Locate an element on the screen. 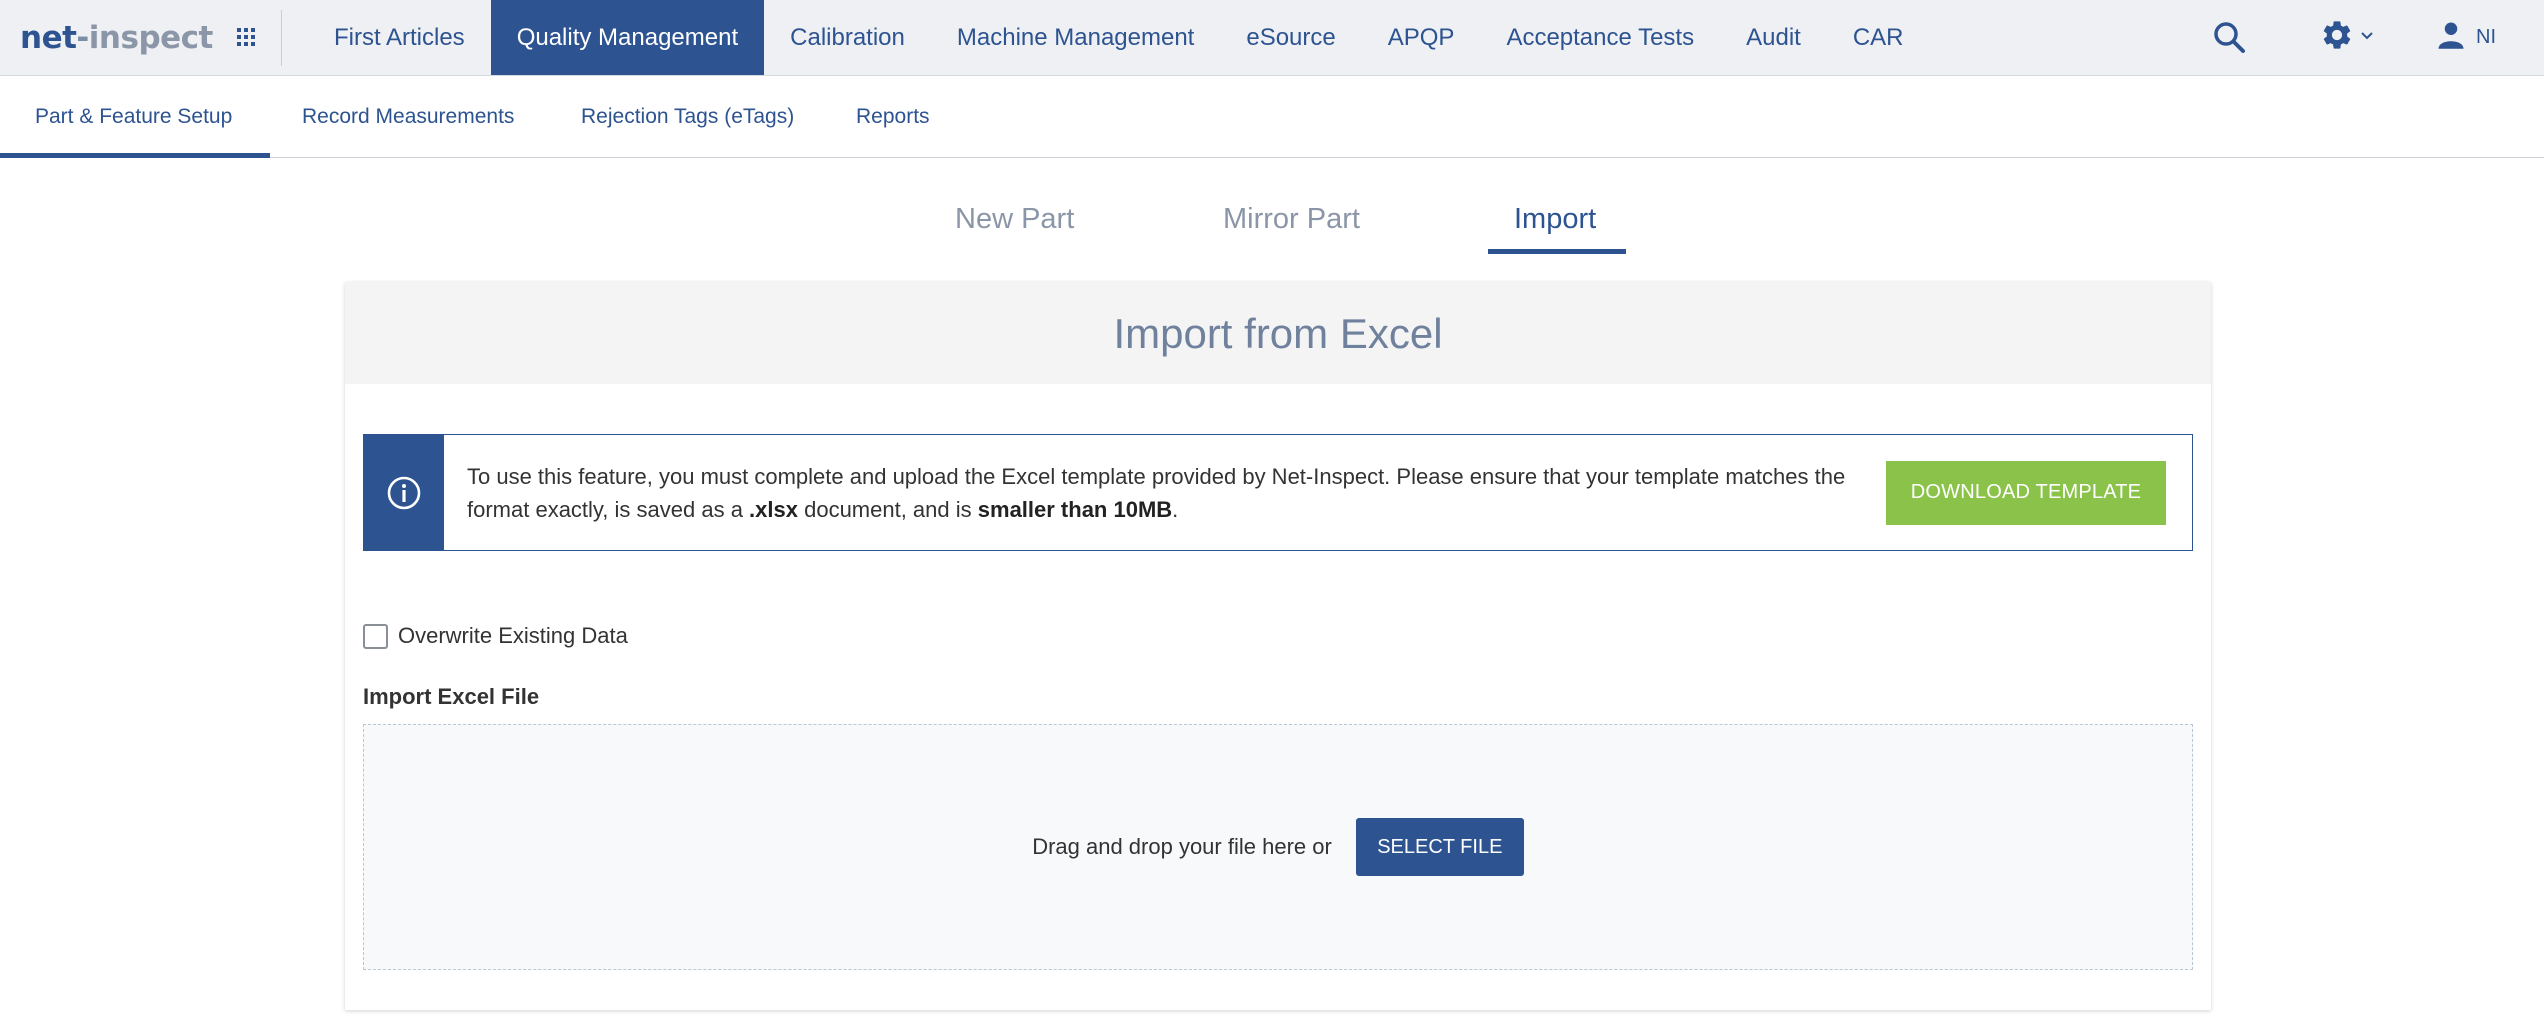 This screenshot has height=1032, width=2544. subnav-item-reports: Reports is located at coordinates (893, 117).